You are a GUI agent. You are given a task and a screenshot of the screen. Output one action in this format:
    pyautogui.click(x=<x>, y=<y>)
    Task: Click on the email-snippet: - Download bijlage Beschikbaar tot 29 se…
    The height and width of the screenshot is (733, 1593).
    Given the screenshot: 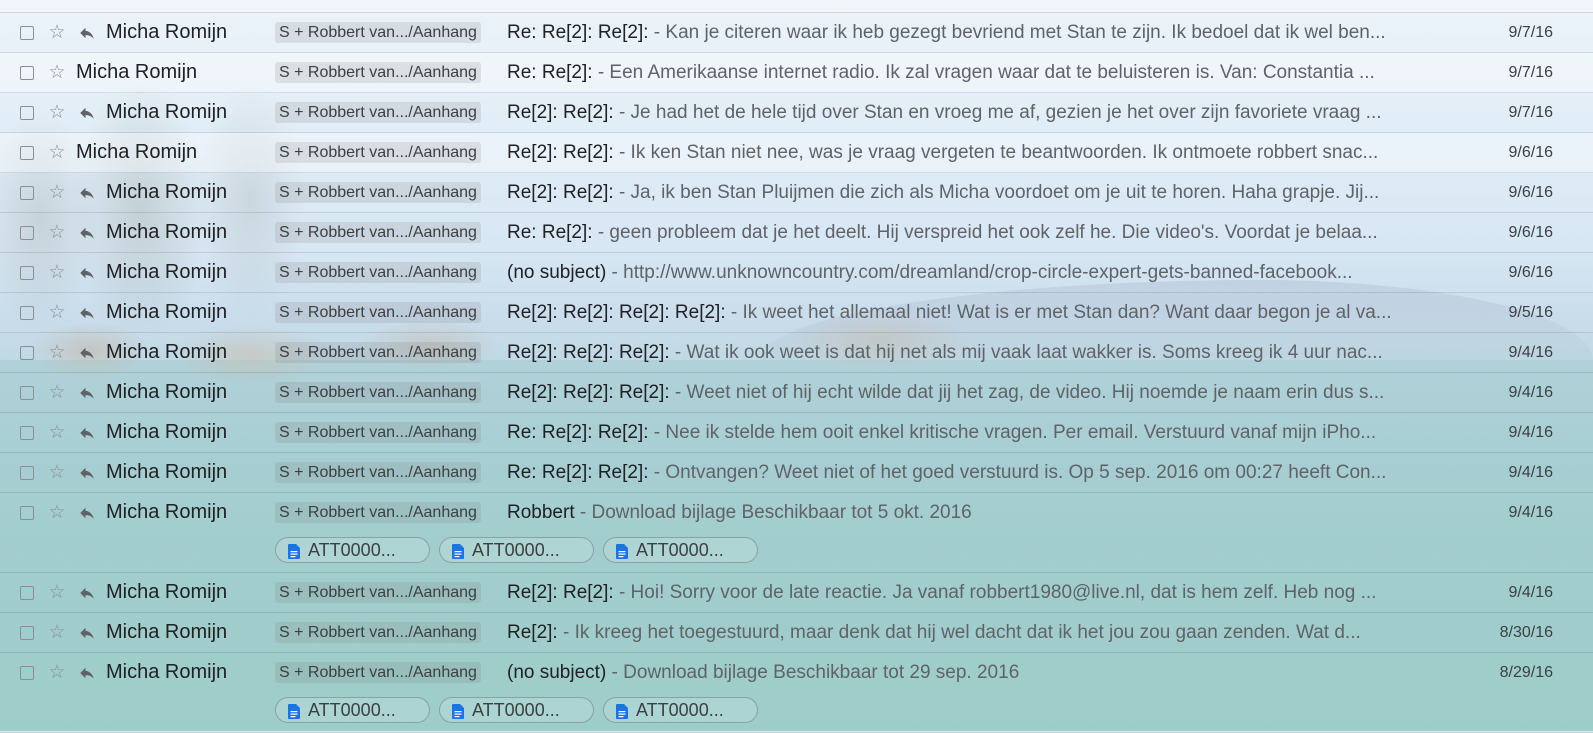 What is the action you would take?
    pyautogui.click(x=813, y=672)
    